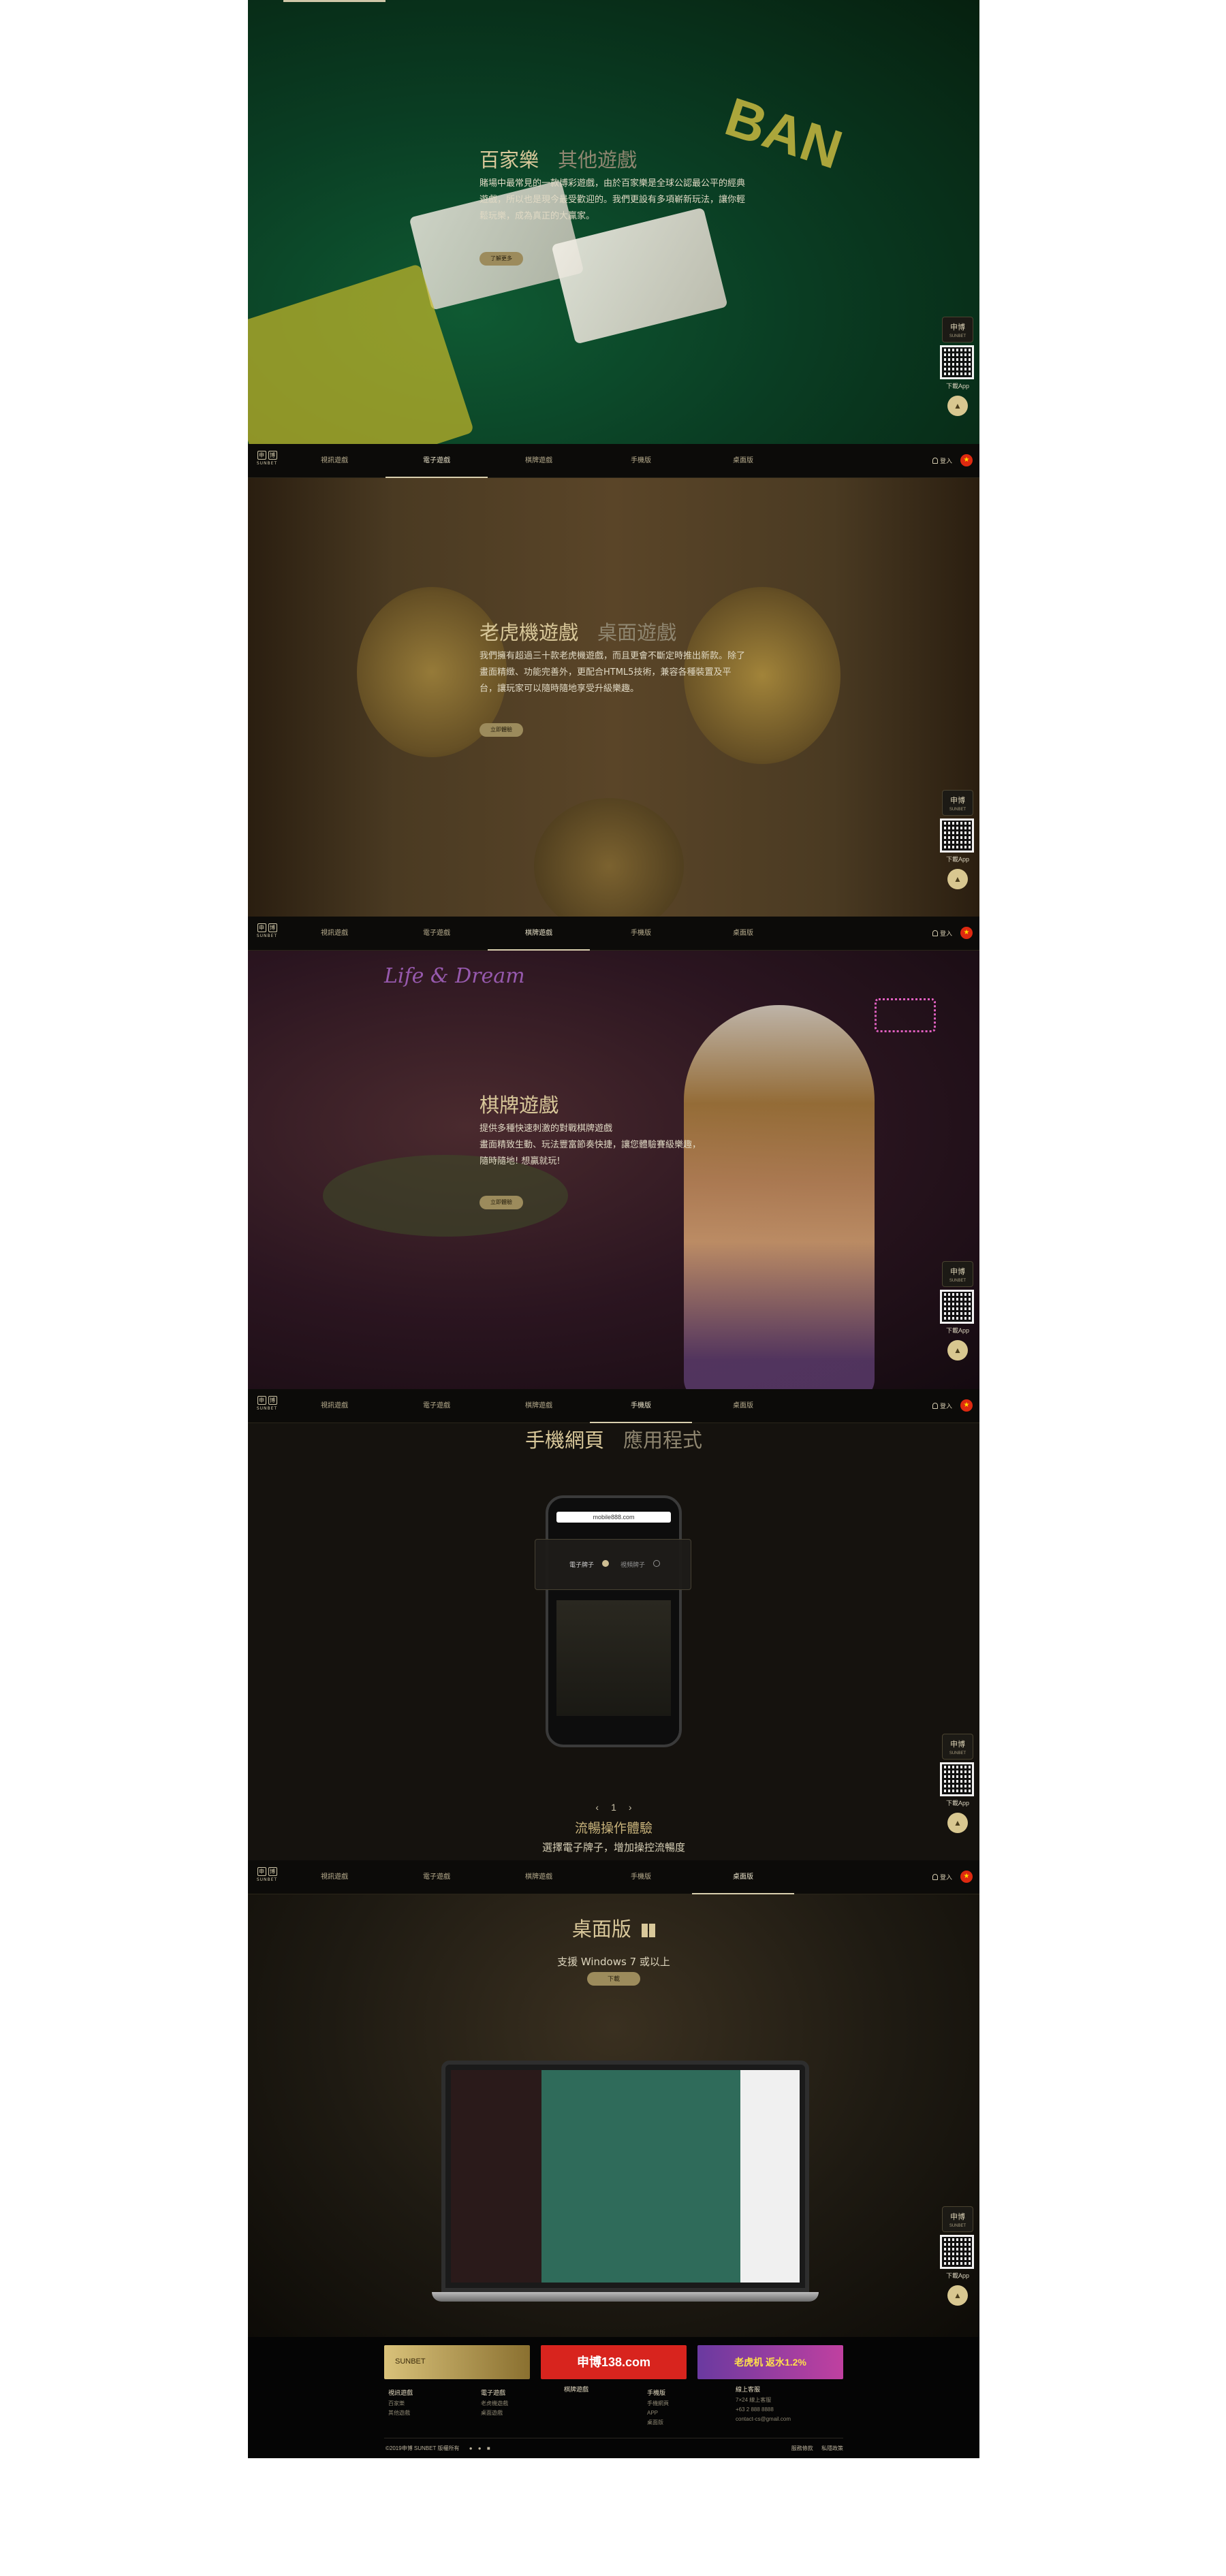  Describe the element at coordinates (639, 276) in the screenshot. I see `playing-card-right` at that location.